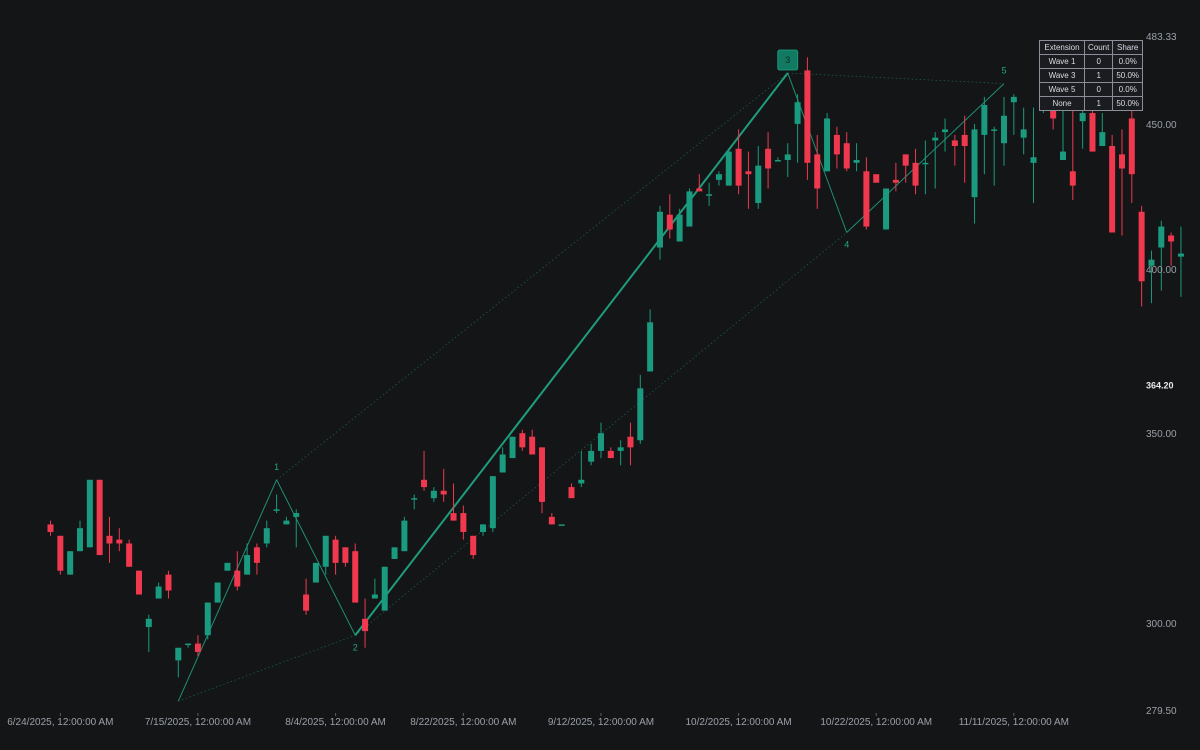 The image size is (1200, 750). What do you see at coordinates (1098, 47) in the screenshot?
I see `header-count: Count` at bounding box center [1098, 47].